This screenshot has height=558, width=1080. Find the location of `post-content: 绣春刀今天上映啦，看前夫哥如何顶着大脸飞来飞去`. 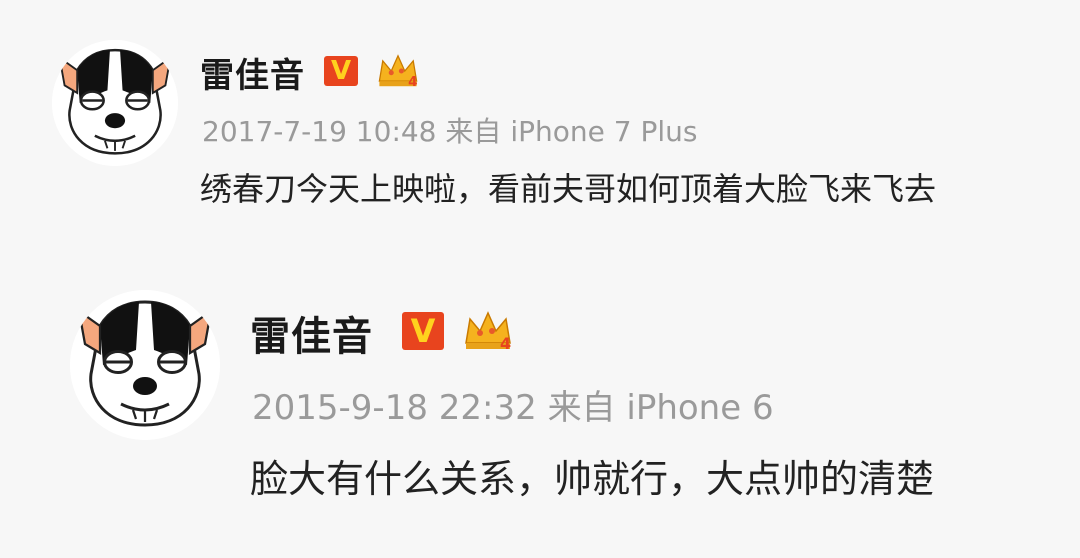

post-content: 绣春刀今天上映啦，看前夫哥如何顶着大脸飞来飞去 is located at coordinates (568, 189).